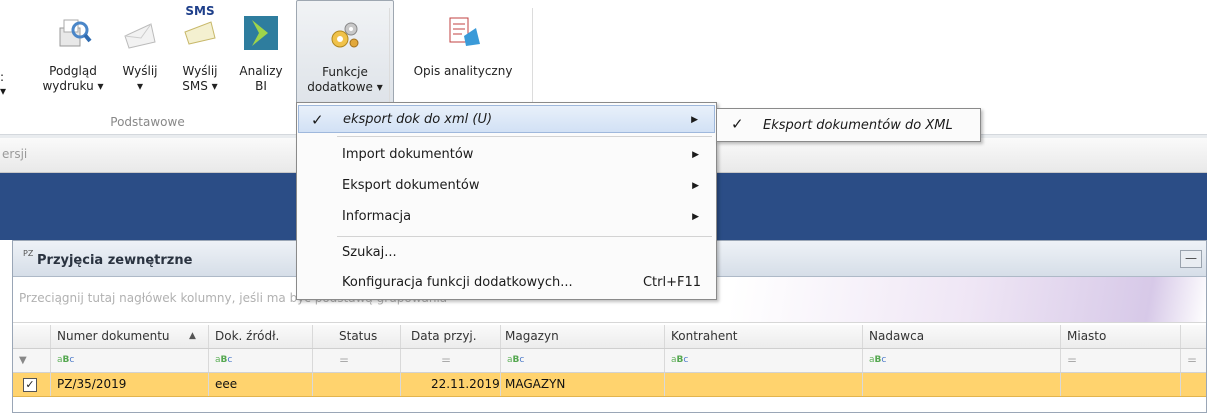  What do you see at coordinates (506, 119) in the screenshot?
I see `menu-item-export-xml: ✓ eksport dok do xml (U) ▶` at bounding box center [506, 119].